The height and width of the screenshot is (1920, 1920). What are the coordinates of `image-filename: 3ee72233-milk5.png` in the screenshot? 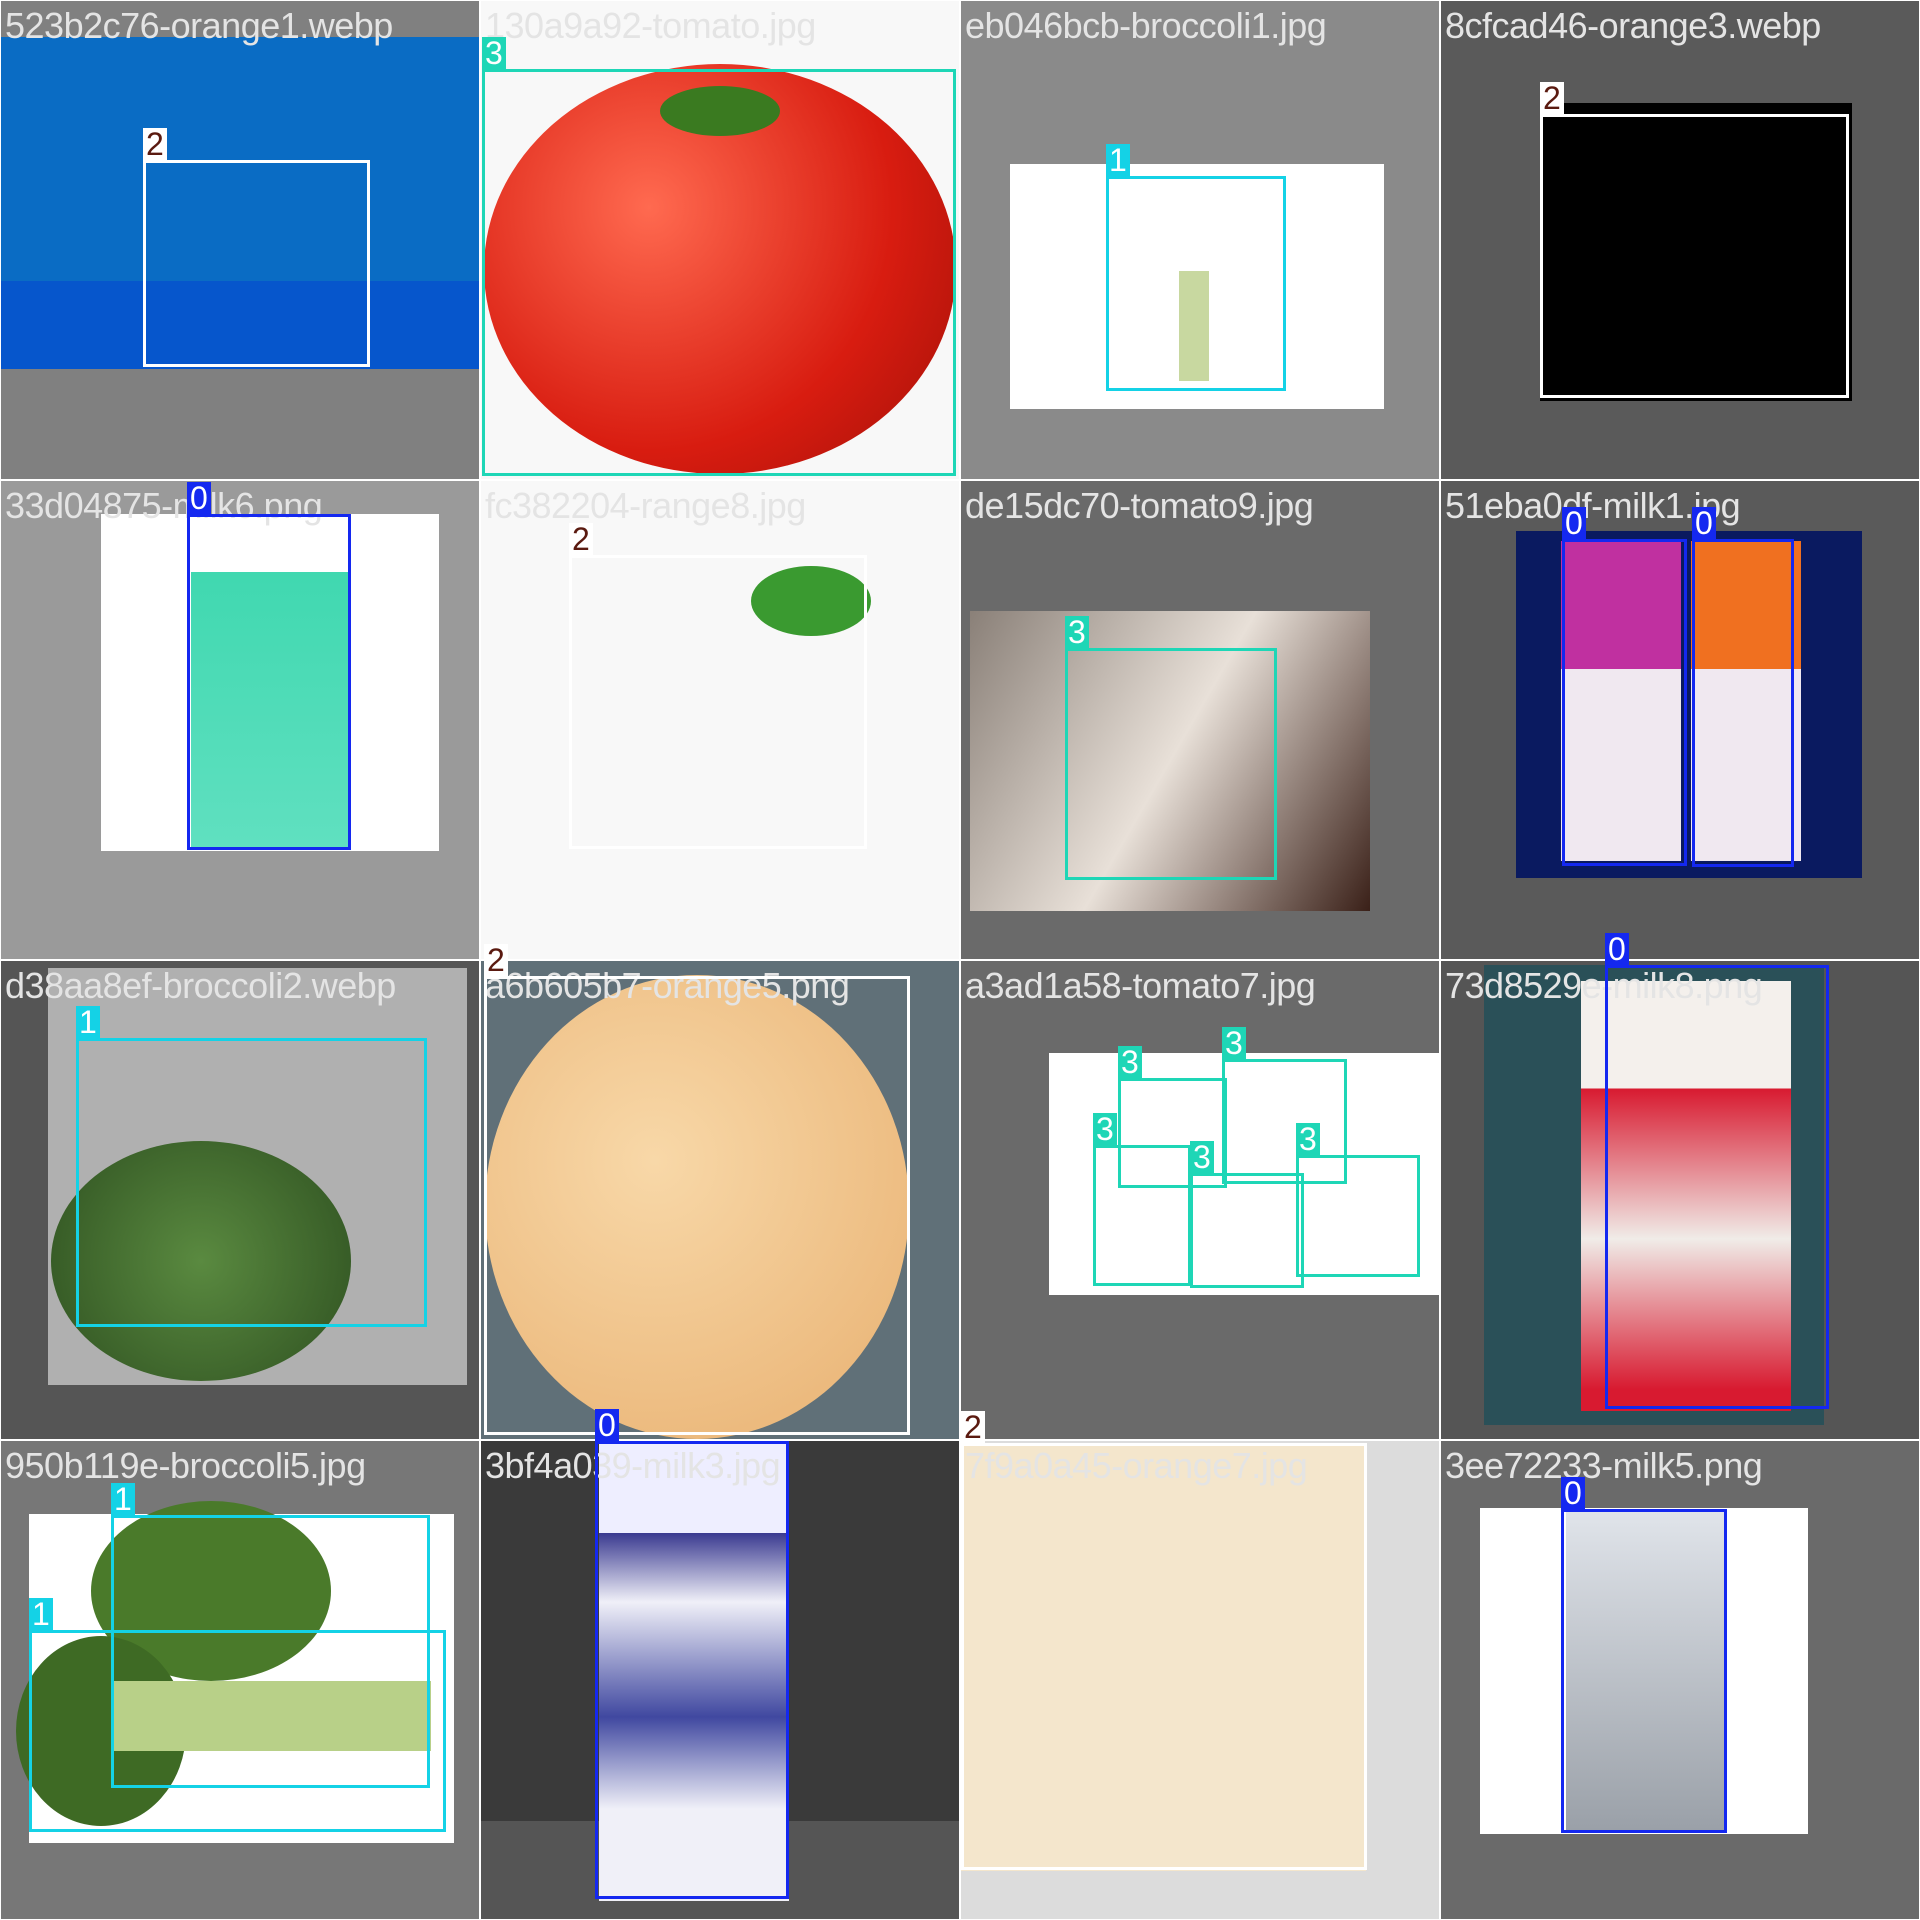 It's located at (1604, 1465).